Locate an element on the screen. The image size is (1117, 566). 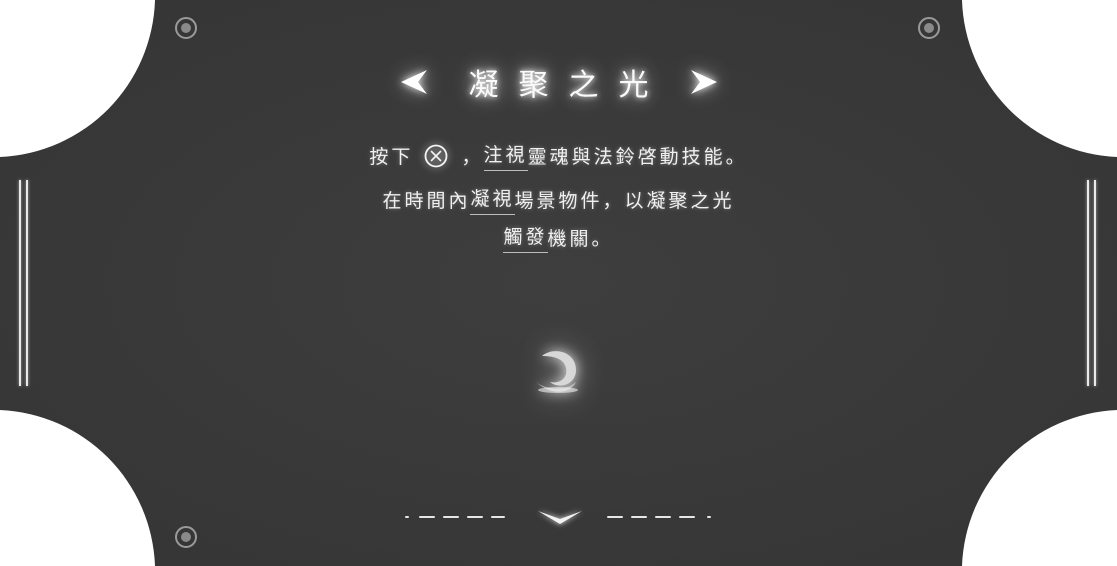
chevron-right-icon is located at coordinates (703, 82).